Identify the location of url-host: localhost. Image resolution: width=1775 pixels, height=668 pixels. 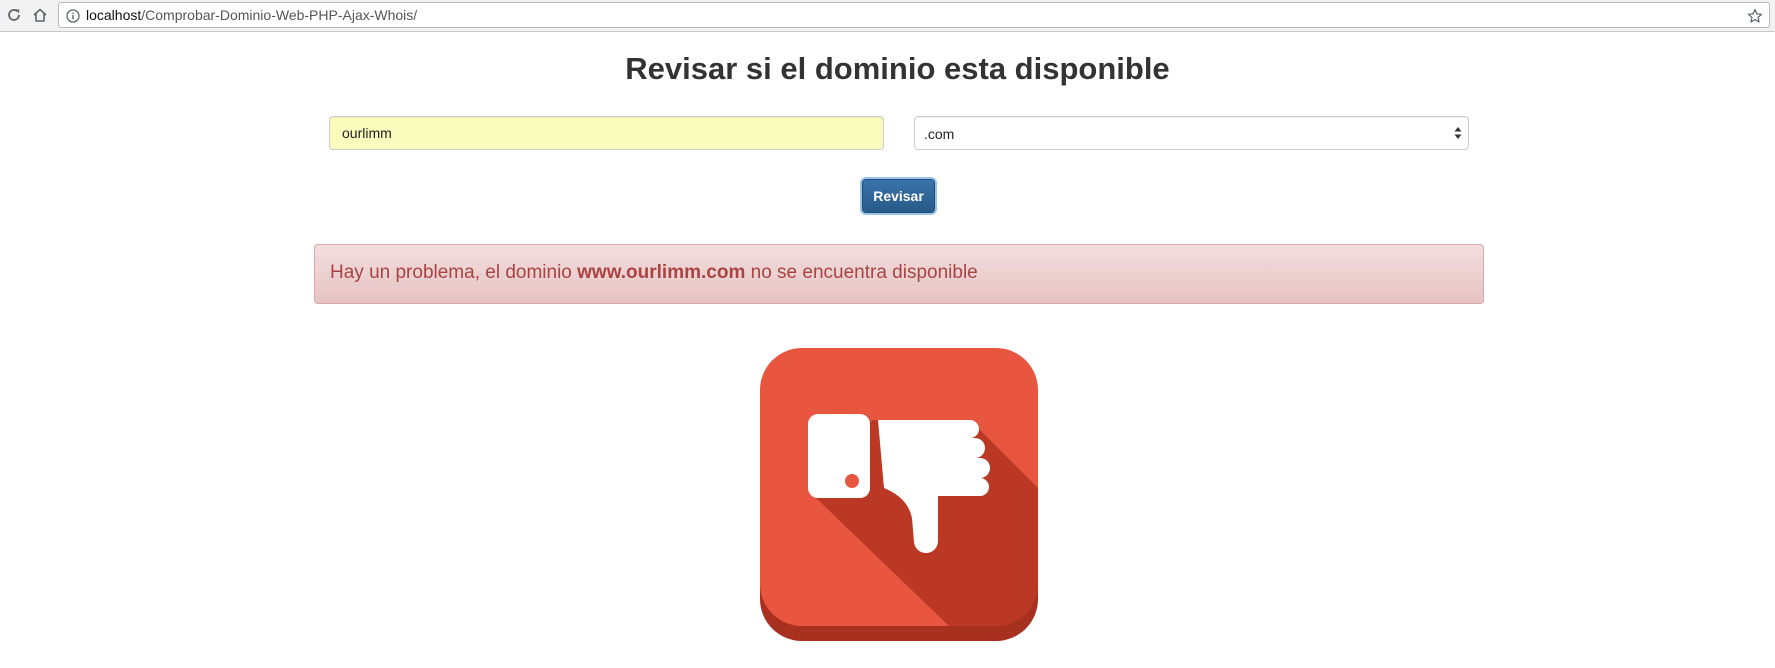
(114, 15).